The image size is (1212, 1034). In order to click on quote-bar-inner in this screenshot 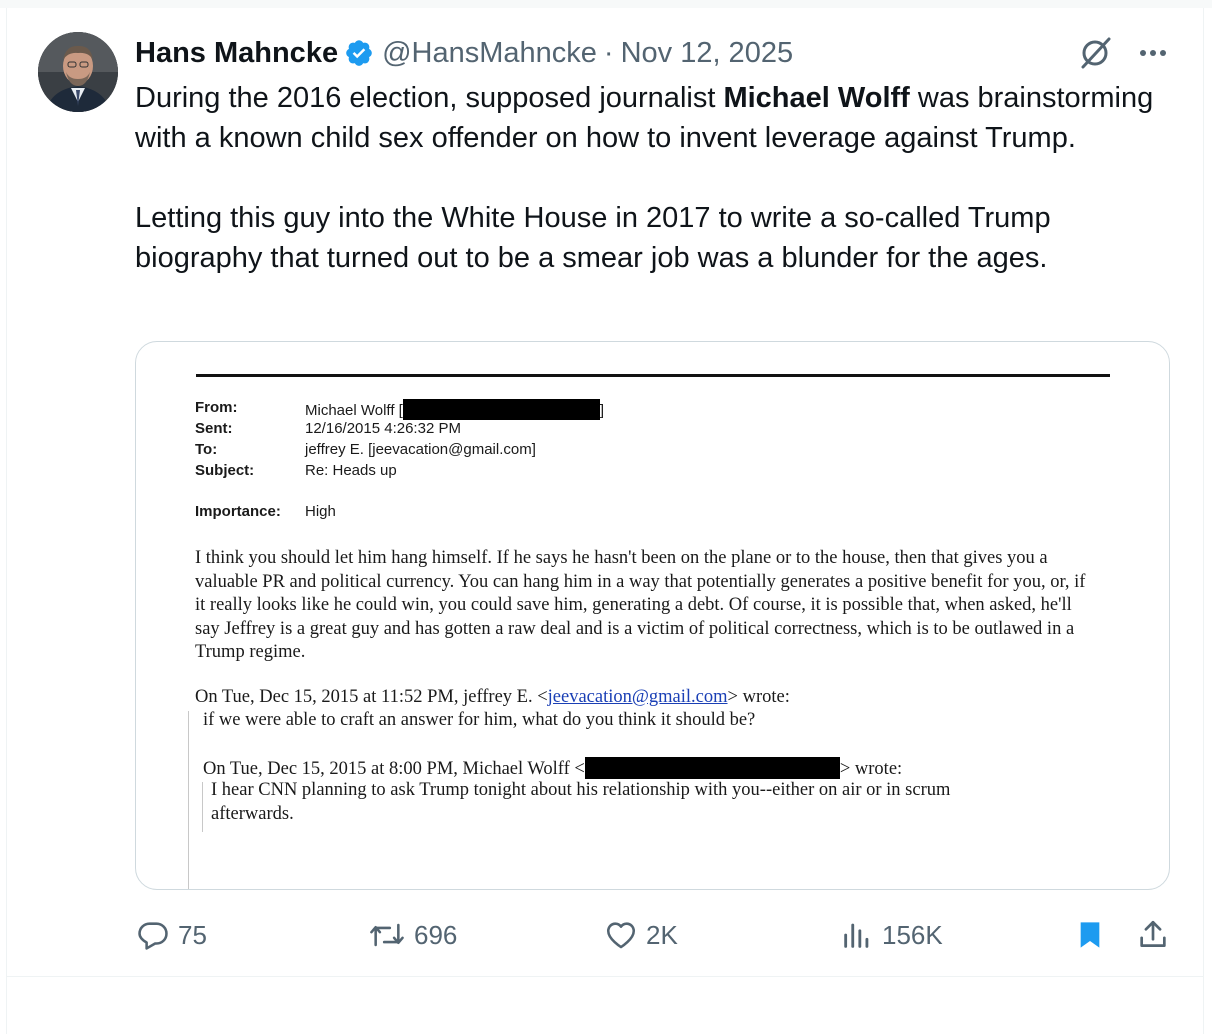, I will do `click(202, 807)`.